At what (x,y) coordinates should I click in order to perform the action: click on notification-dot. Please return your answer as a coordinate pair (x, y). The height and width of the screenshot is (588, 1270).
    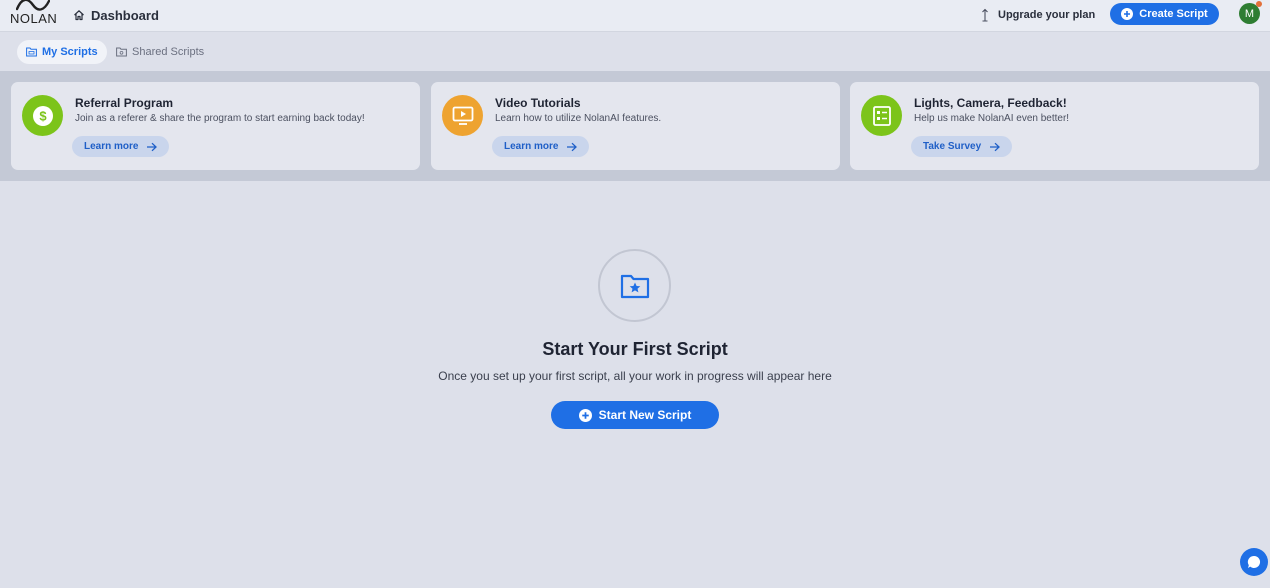
    Looking at the image, I should click on (1259, 4).